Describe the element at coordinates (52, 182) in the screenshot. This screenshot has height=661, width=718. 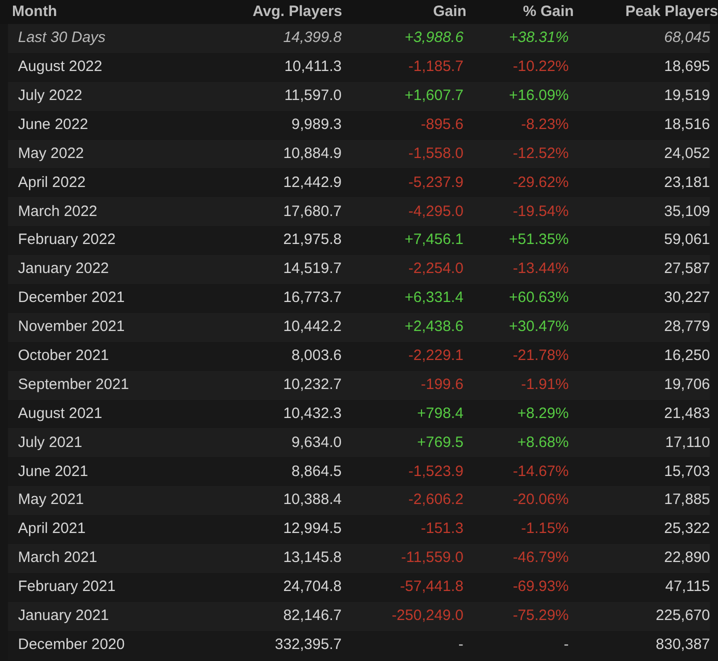
I see `table-cell-text: April 2022` at that location.